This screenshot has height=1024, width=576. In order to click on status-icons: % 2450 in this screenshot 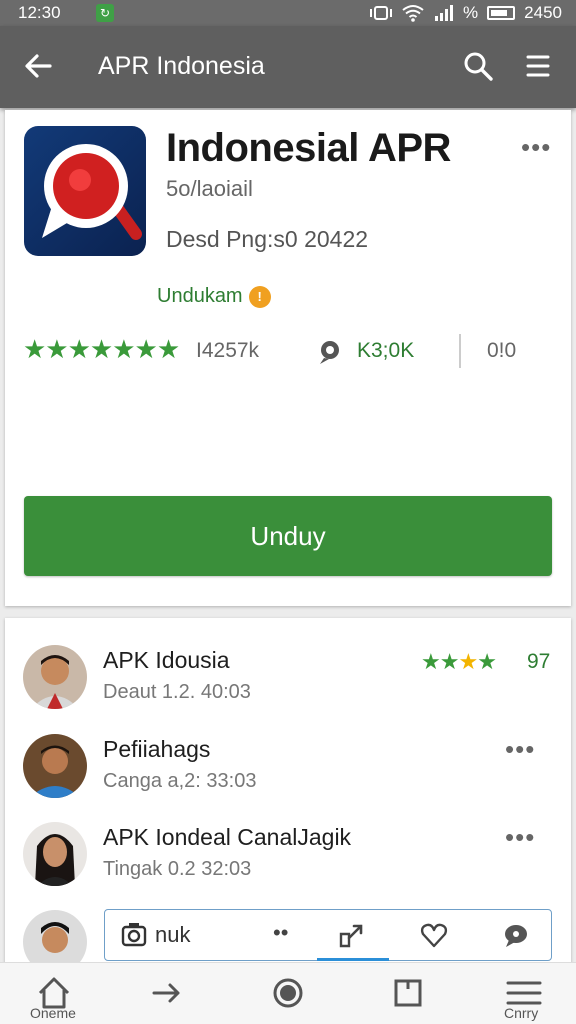, I will do `click(466, 13)`.